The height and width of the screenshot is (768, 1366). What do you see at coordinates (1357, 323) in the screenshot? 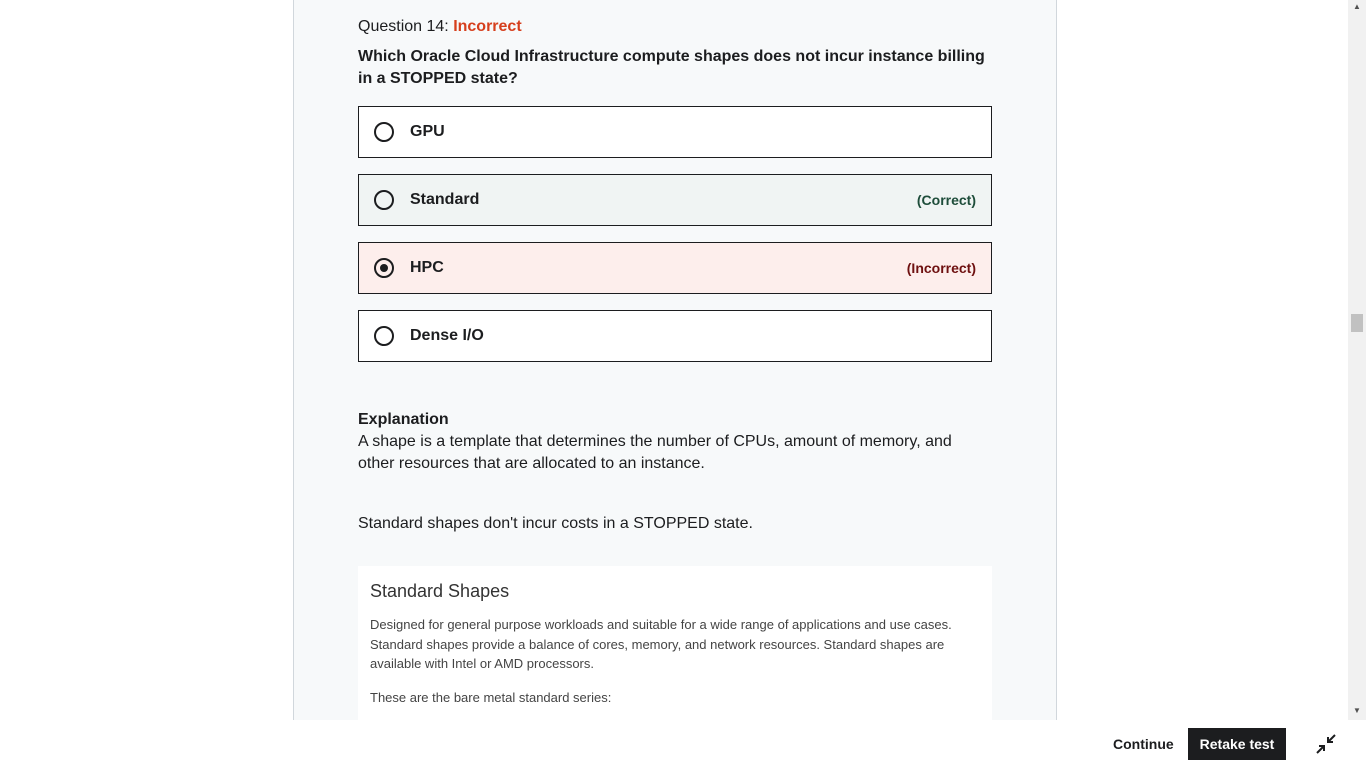
I see `scrollbar-thumb` at bounding box center [1357, 323].